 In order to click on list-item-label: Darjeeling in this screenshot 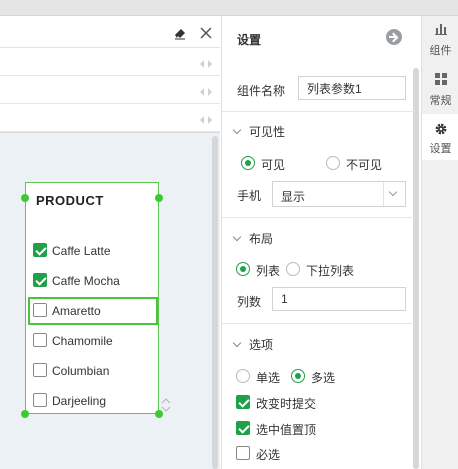, I will do `click(79, 401)`.